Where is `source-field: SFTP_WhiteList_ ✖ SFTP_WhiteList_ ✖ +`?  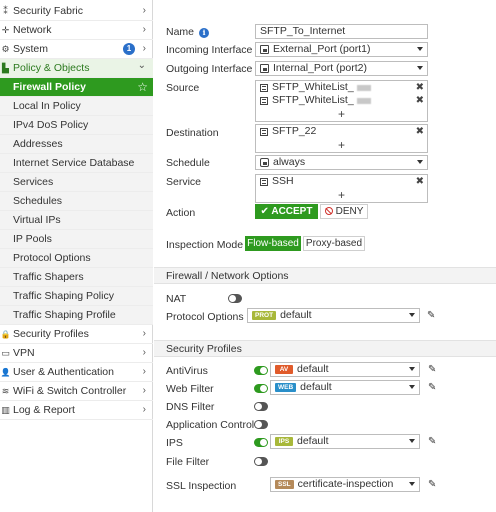
source-field: SFTP_WhiteList_ ✖ SFTP_WhiteList_ ✖ + is located at coordinates (341, 101).